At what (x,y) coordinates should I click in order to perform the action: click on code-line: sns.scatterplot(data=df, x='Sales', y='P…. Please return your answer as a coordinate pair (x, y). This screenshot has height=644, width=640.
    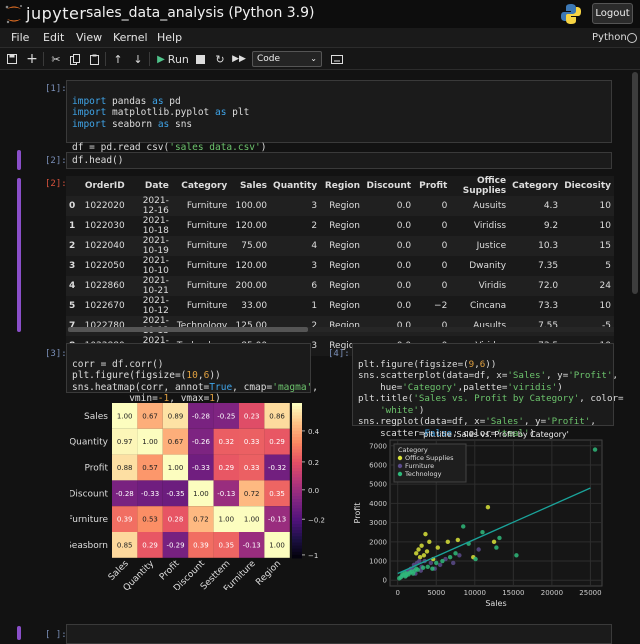
    Looking at the image, I should click on (488, 375).